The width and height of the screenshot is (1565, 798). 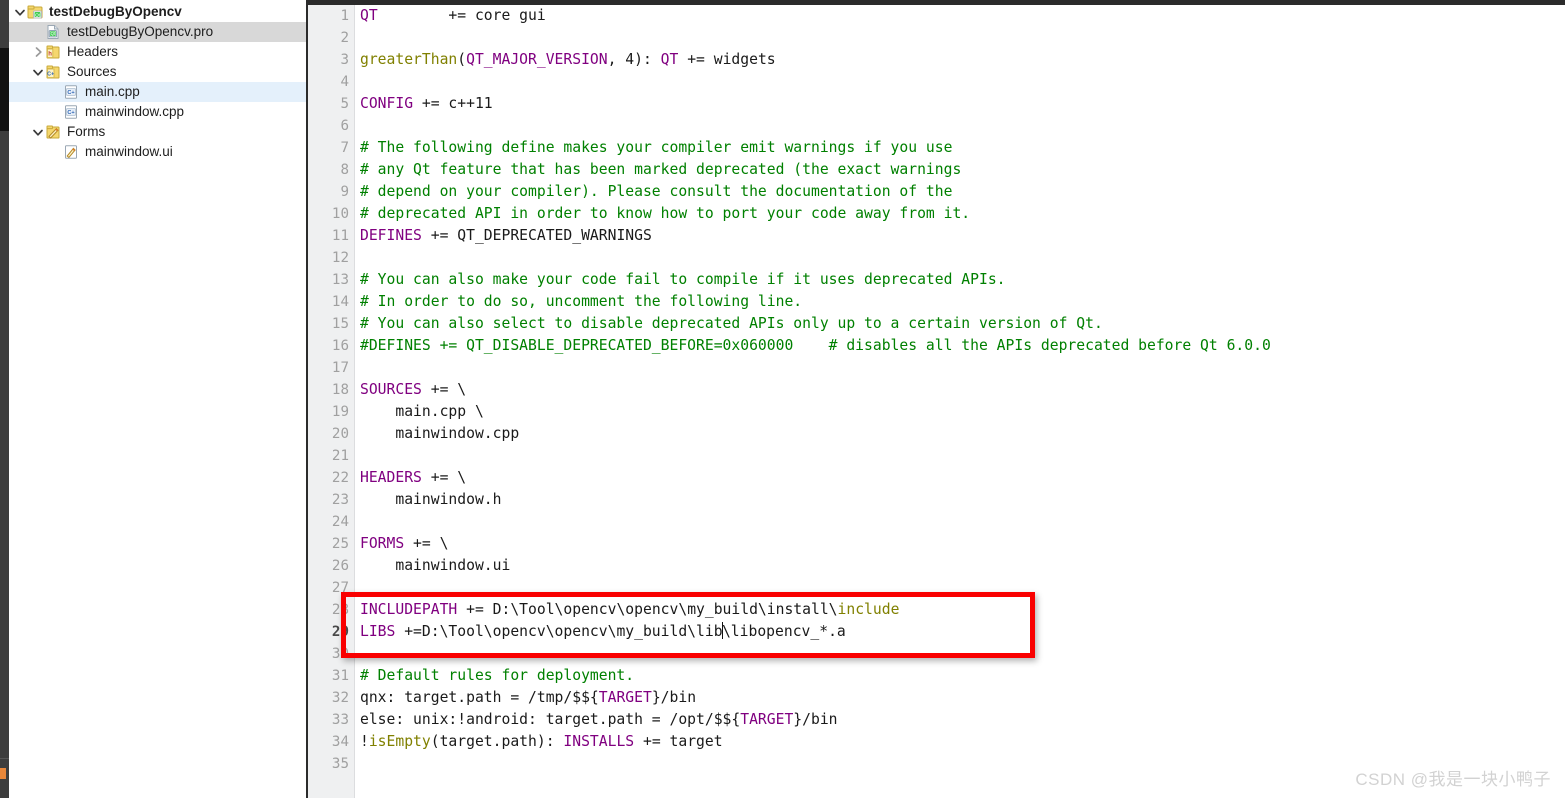 What do you see at coordinates (435, 565) in the screenshot?
I see `code-token: mainwindow.ui` at bounding box center [435, 565].